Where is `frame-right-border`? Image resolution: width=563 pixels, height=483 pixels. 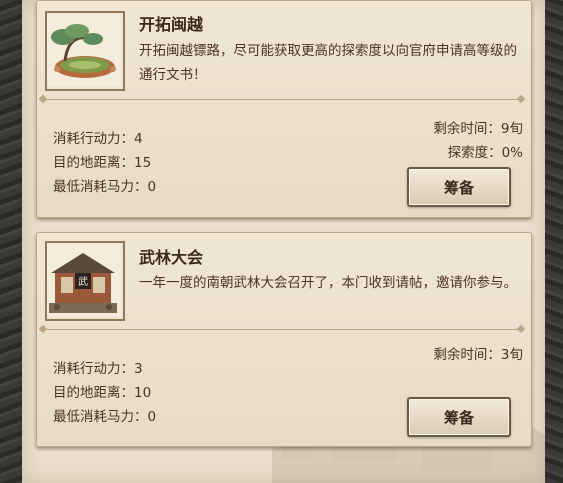 frame-right-border is located at coordinates (554, 241).